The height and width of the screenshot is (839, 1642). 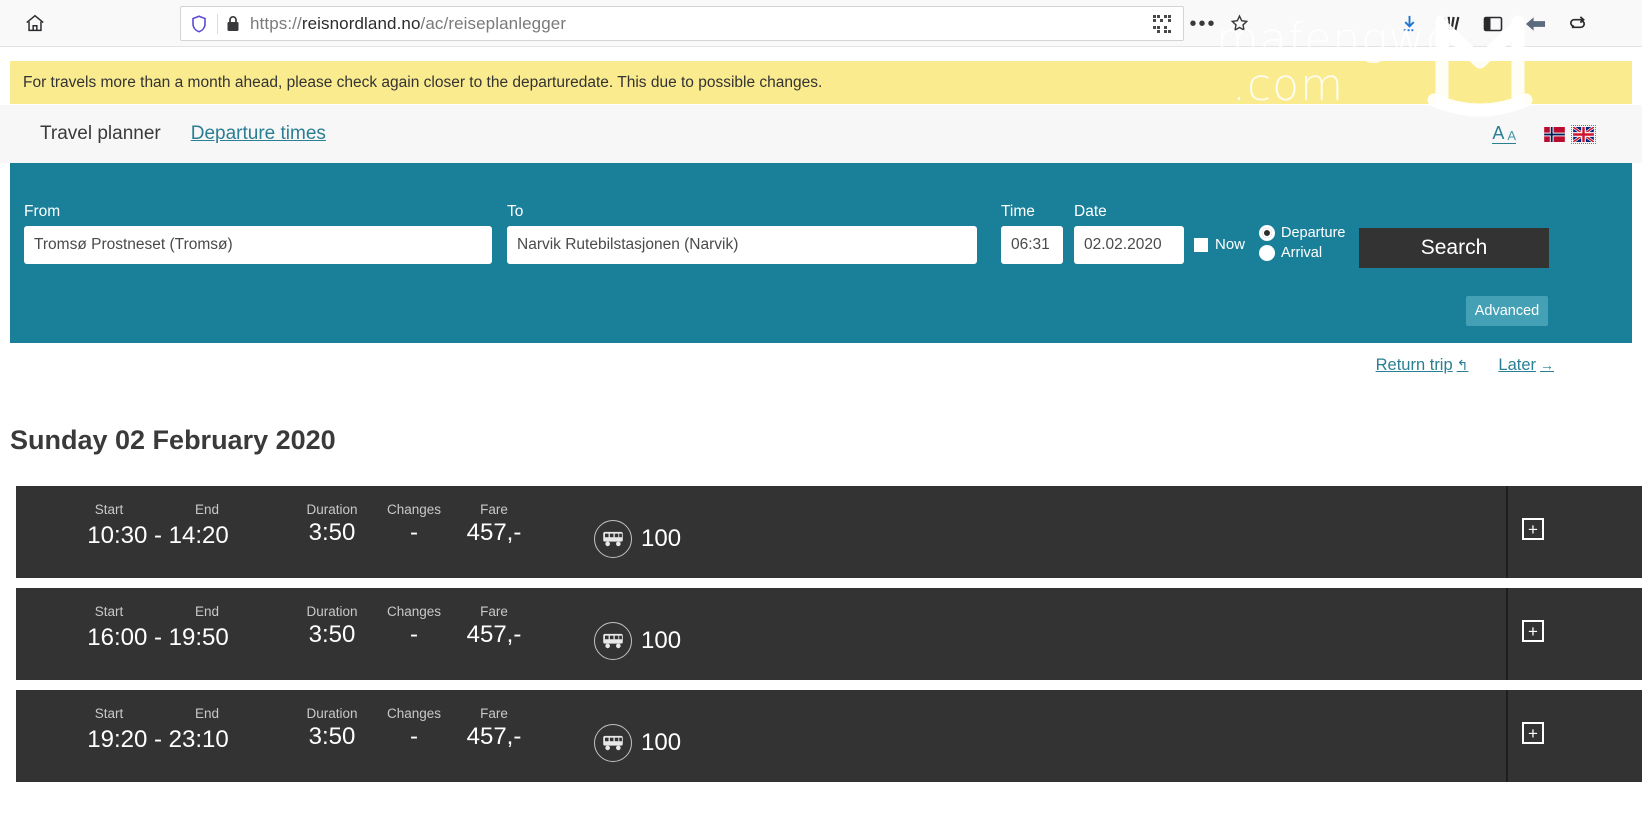 What do you see at coordinates (1239, 24) in the screenshot?
I see `star-icon` at bounding box center [1239, 24].